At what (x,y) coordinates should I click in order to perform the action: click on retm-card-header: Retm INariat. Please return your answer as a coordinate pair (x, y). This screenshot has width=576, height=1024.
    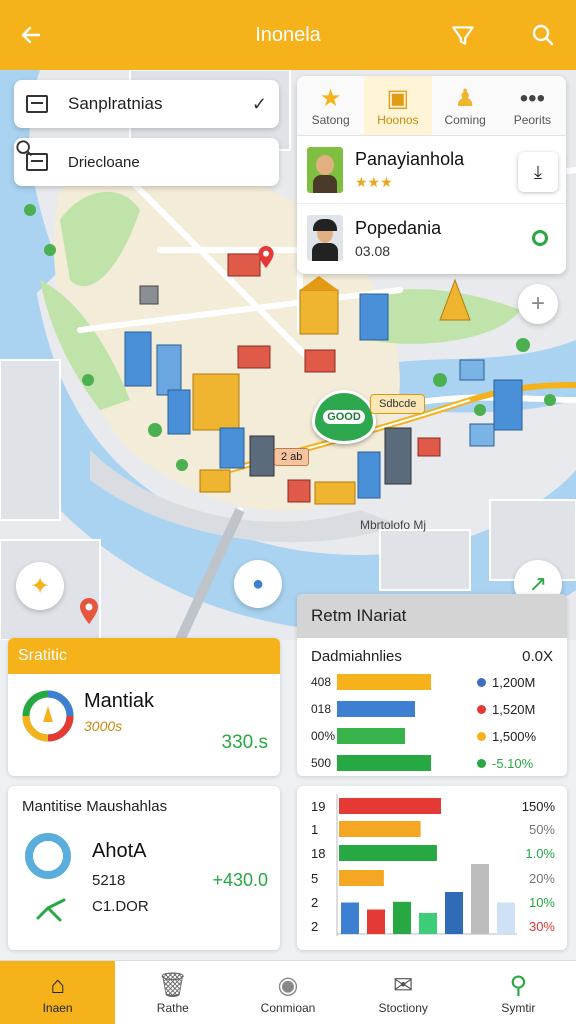
    Looking at the image, I should click on (432, 616).